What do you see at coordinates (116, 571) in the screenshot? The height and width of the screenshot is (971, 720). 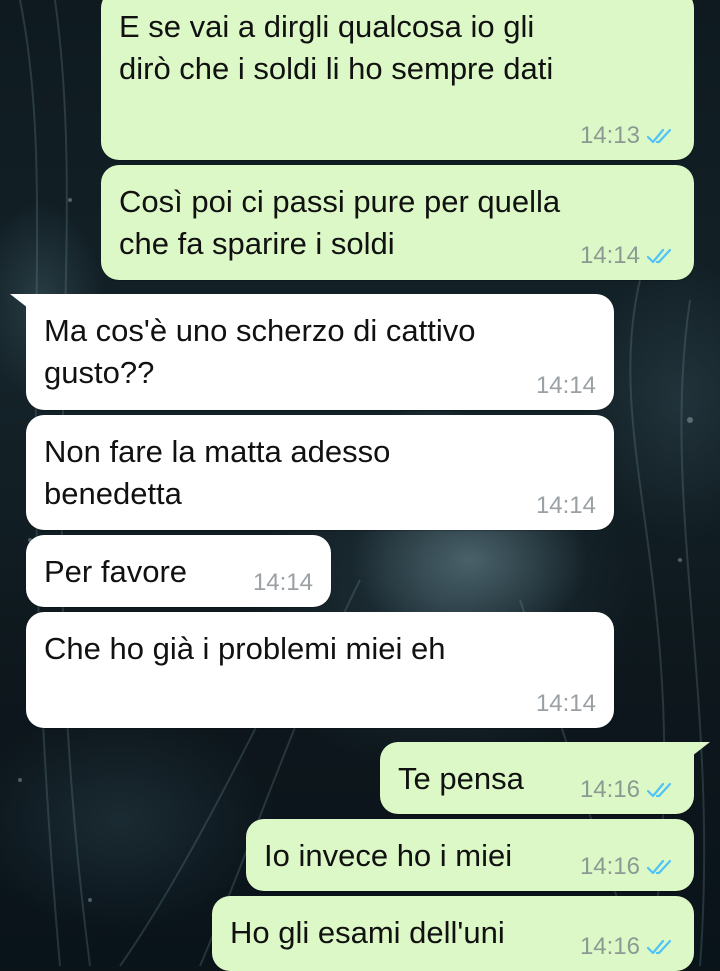 I see `message-text: Per favore` at bounding box center [116, 571].